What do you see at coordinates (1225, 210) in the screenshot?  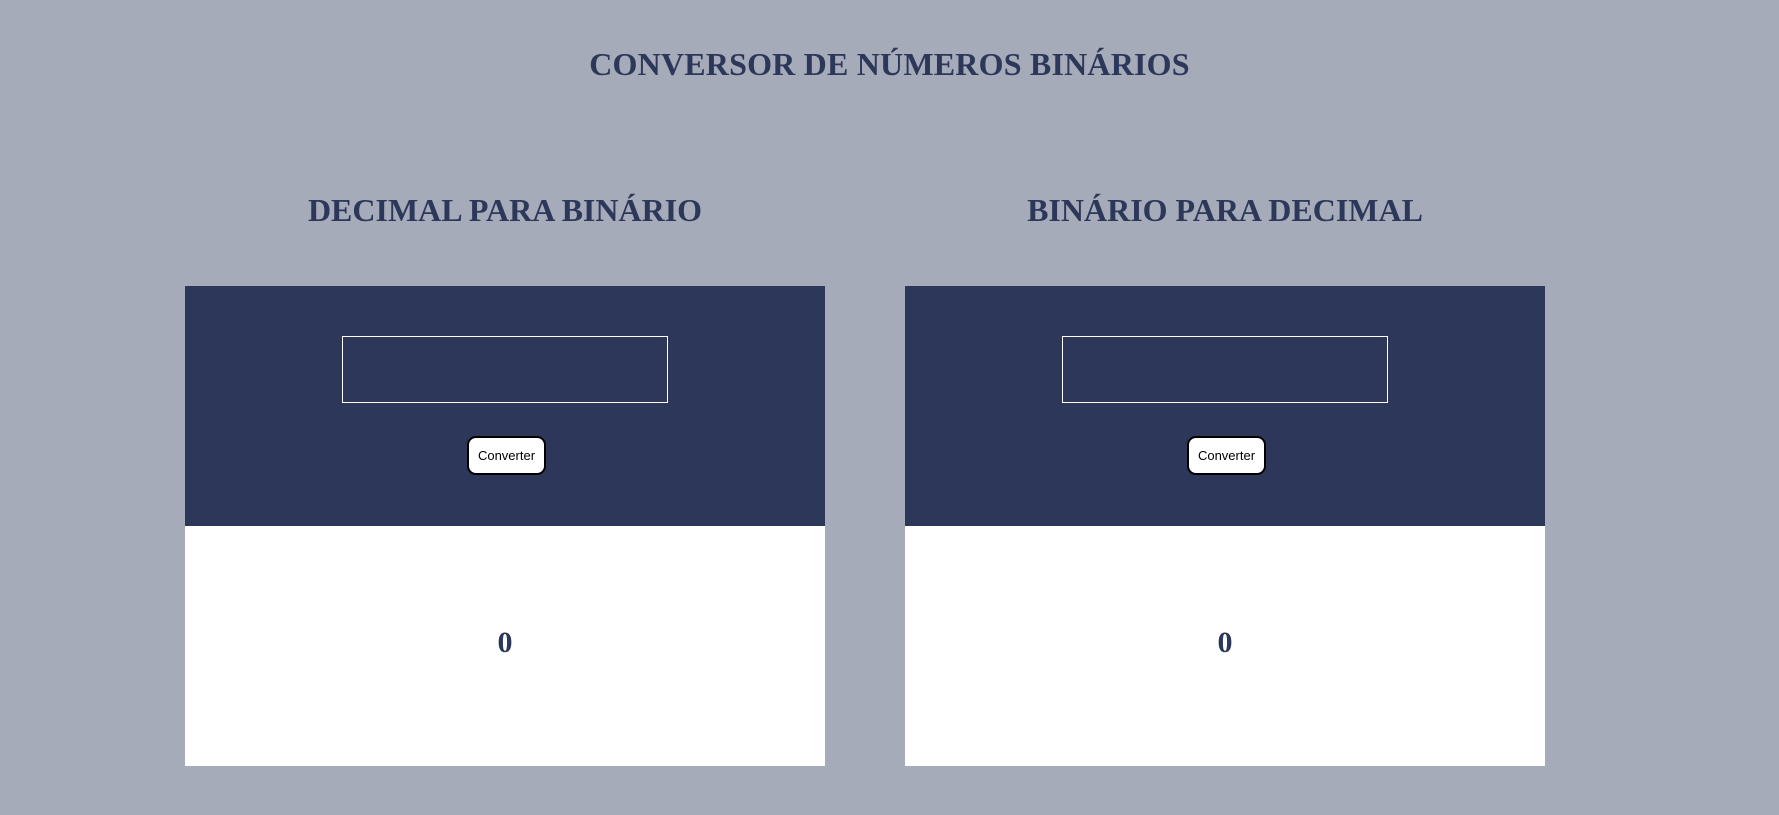 I see `binary-to-decimal-title: BINÁRIO PARA DECIMAL` at bounding box center [1225, 210].